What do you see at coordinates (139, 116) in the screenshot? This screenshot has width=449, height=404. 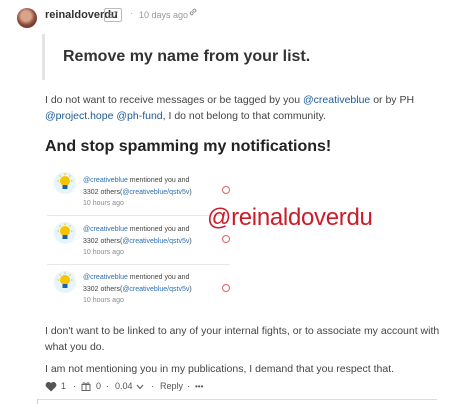 I see `mention-ph-fund: @ph-fund` at bounding box center [139, 116].